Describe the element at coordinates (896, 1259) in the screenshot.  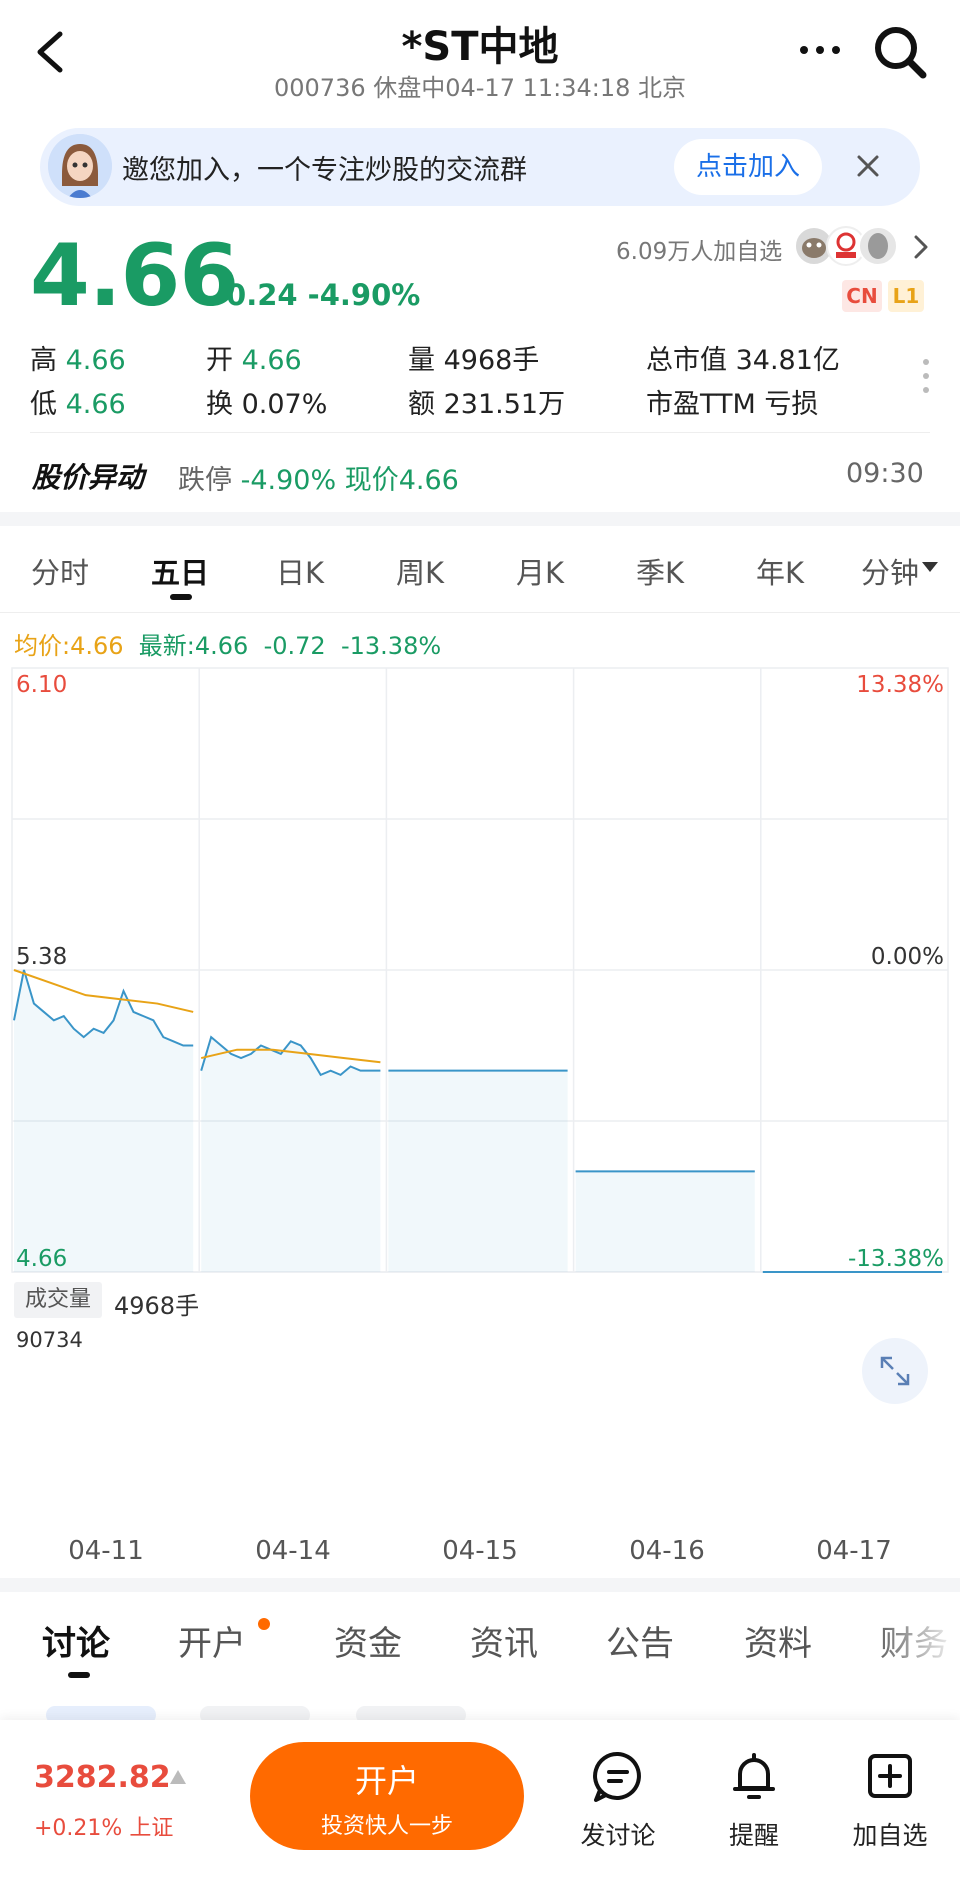
I see `y-axis-label-right: -13.38%` at that location.